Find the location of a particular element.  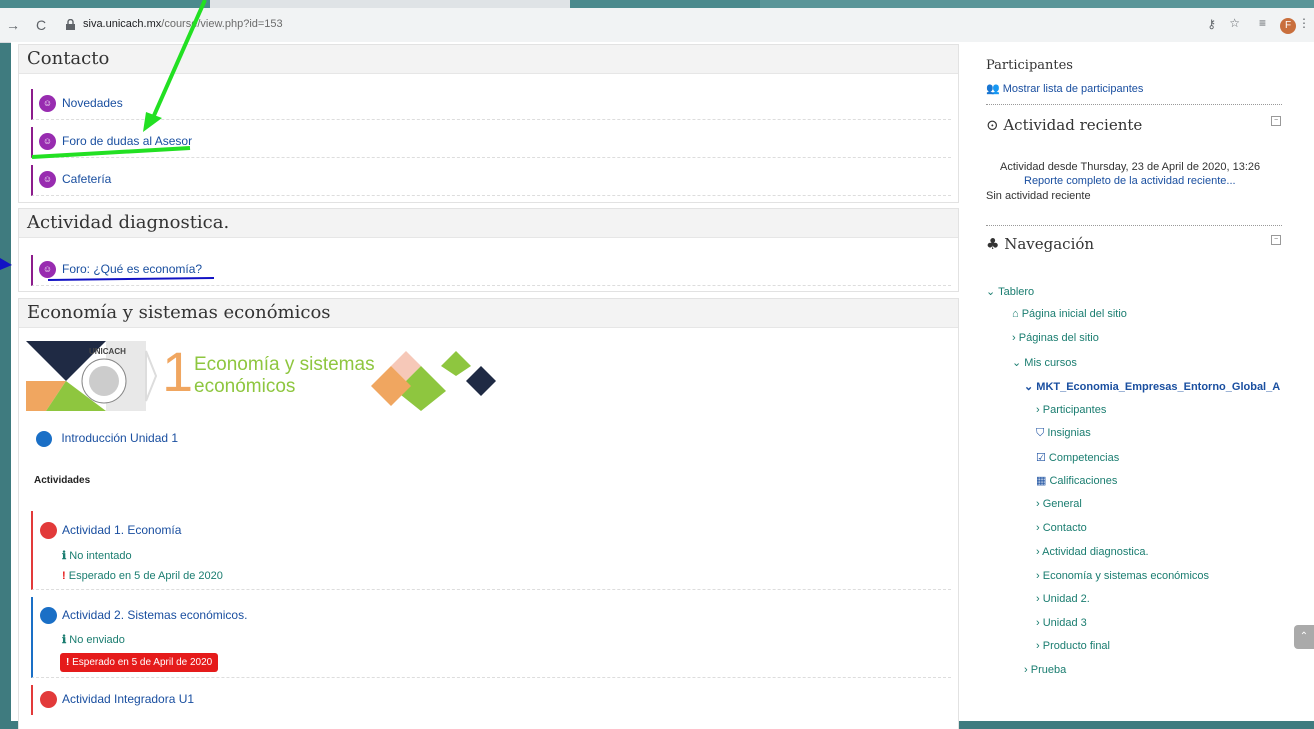

nav-course: ⌄ MKT_Economia_Empresas_Entorno_Global_A is located at coordinates (1152, 386).